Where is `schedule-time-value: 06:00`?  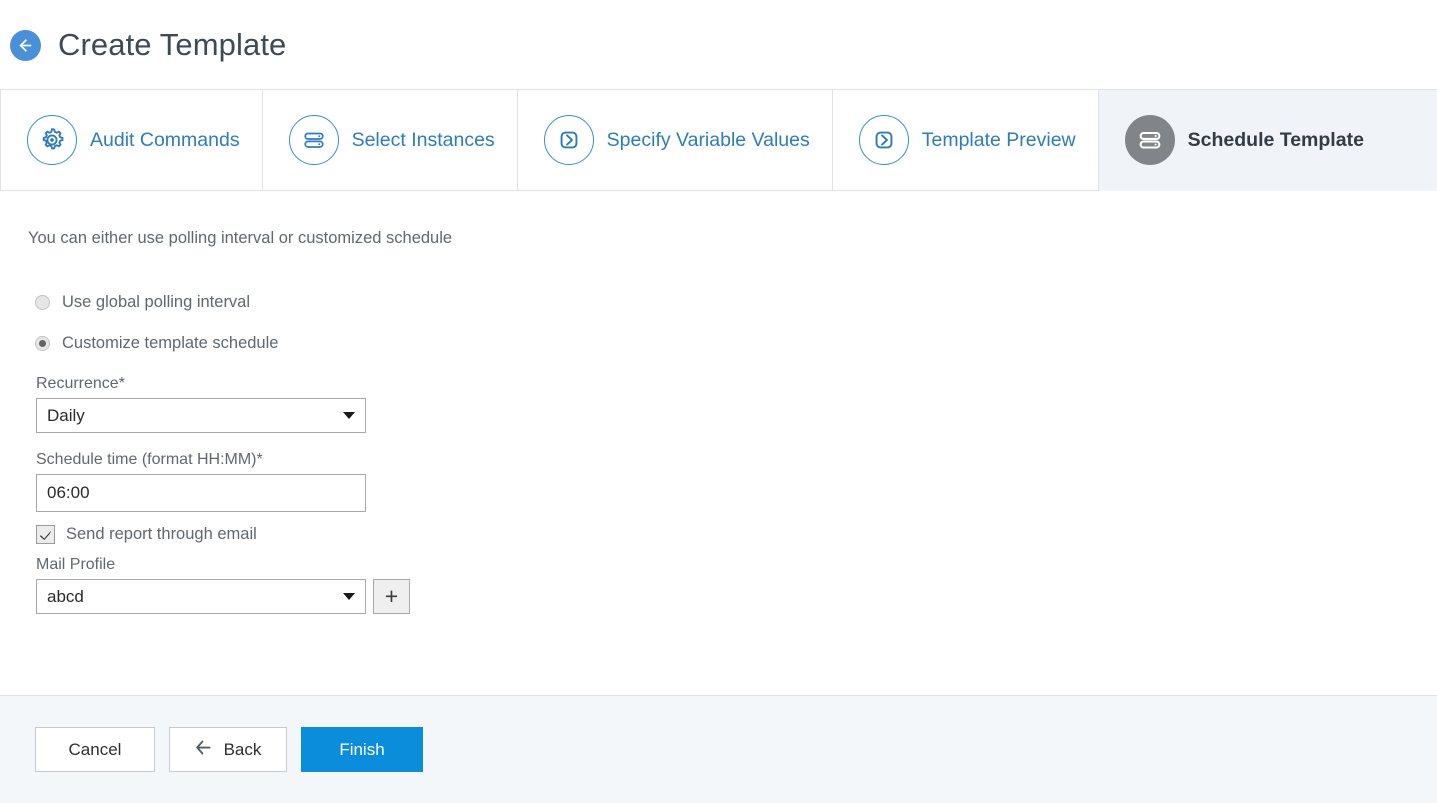
schedule-time-value: 06:00 is located at coordinates (68, 492).